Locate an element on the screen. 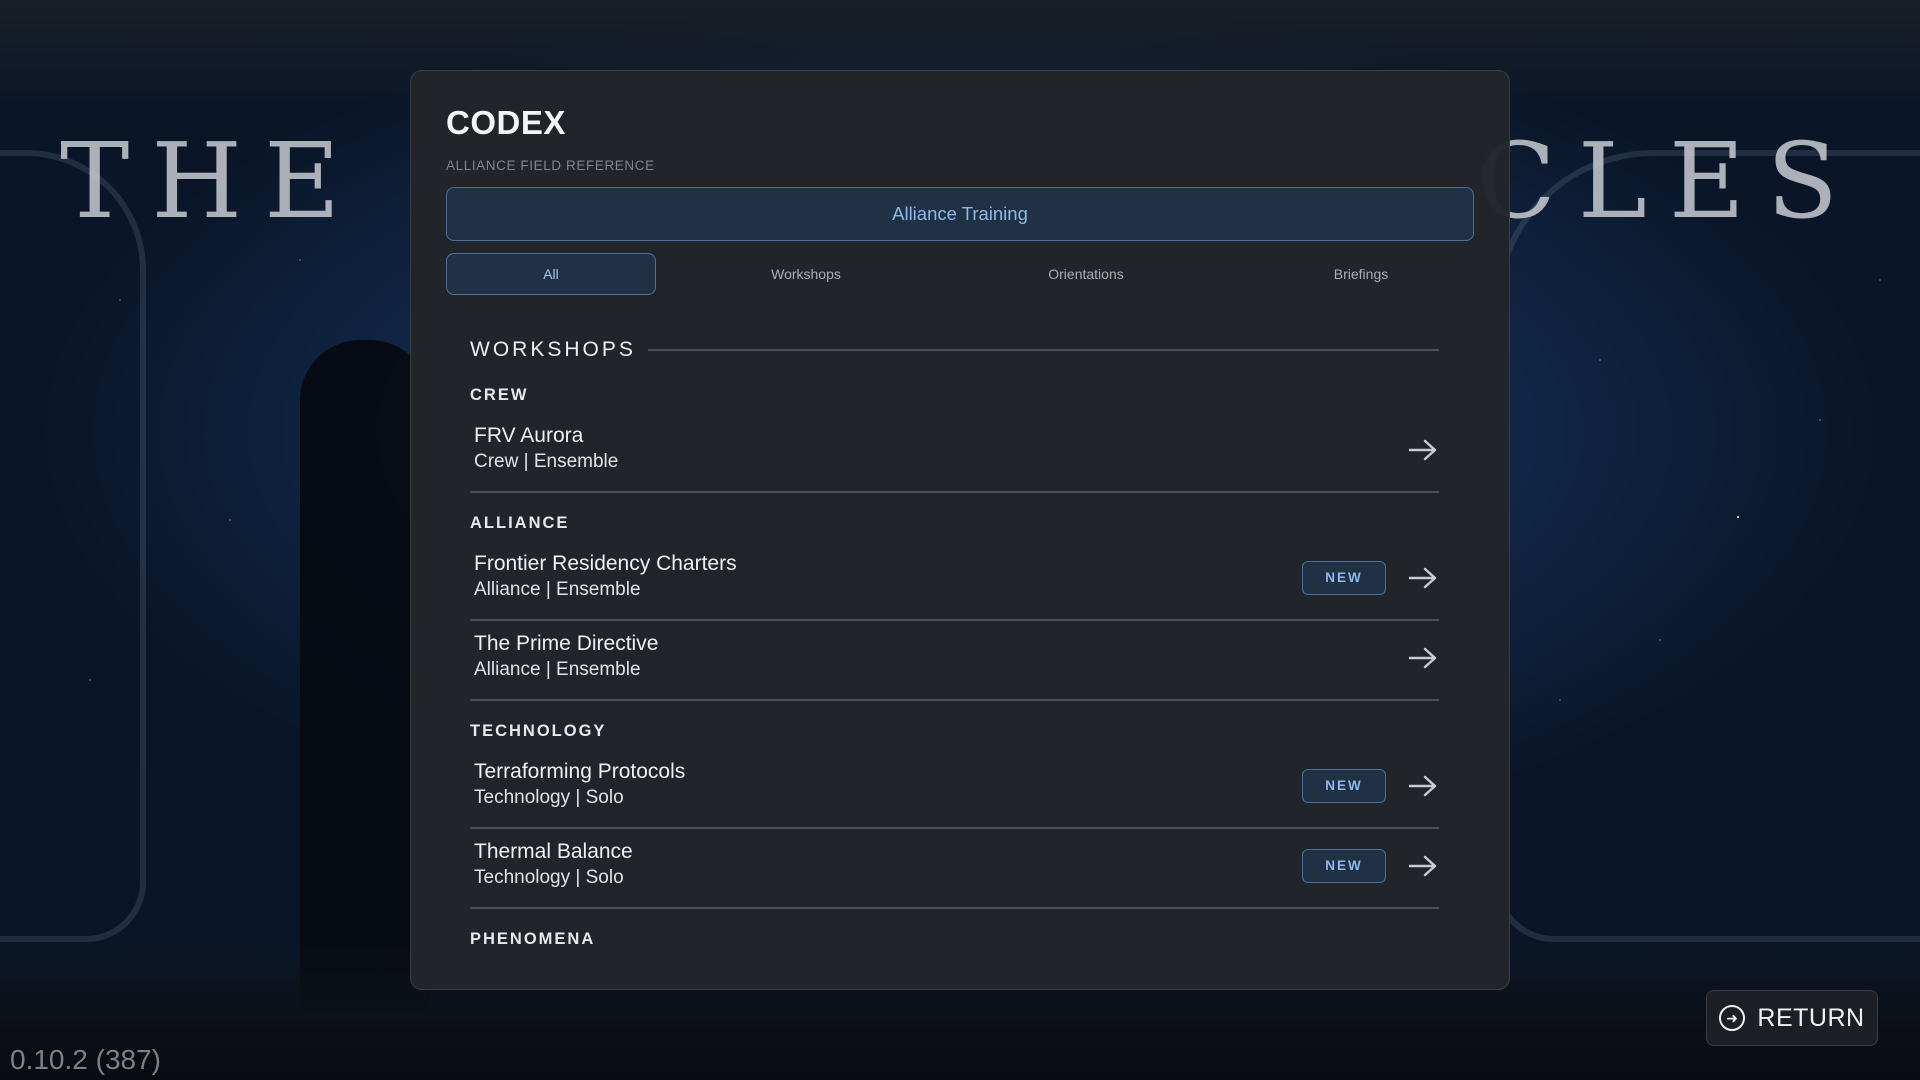 This screenshot has width=1920, height=1080. group-label-technology: TECHNOLOGY is located at coordinates (538, 730).